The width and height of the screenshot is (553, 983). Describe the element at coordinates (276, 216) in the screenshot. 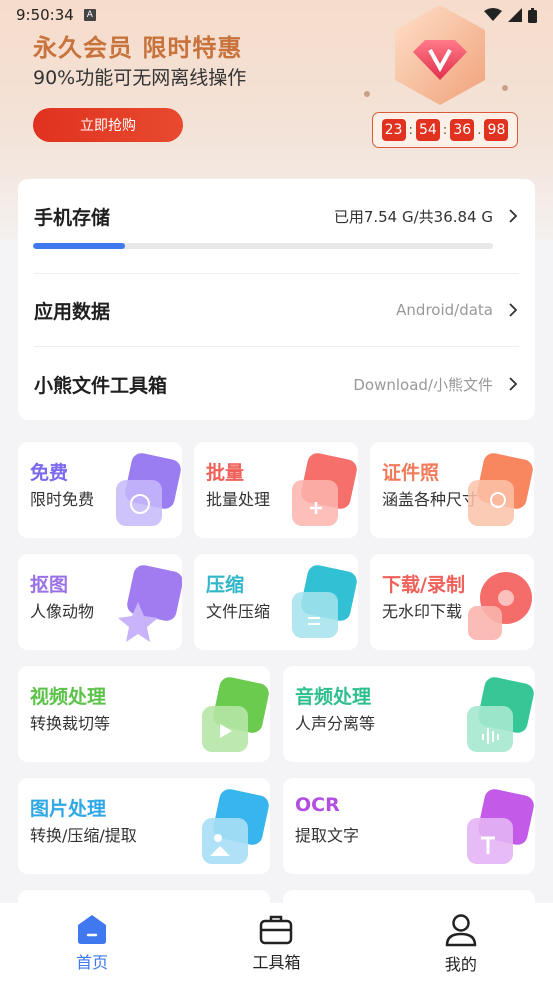

I see `phone-storage-row: 手机存储 已用7.54 G/共36.84 G` at that location.